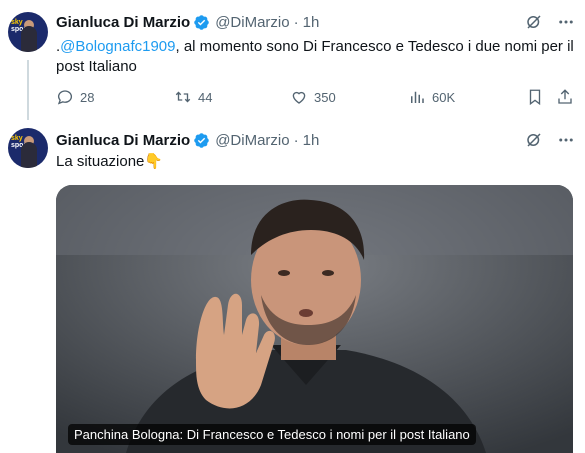 The width and height of the screenshot is (585, 453). I want to click on tweet-text: La situazione👇, so click(110, 161).